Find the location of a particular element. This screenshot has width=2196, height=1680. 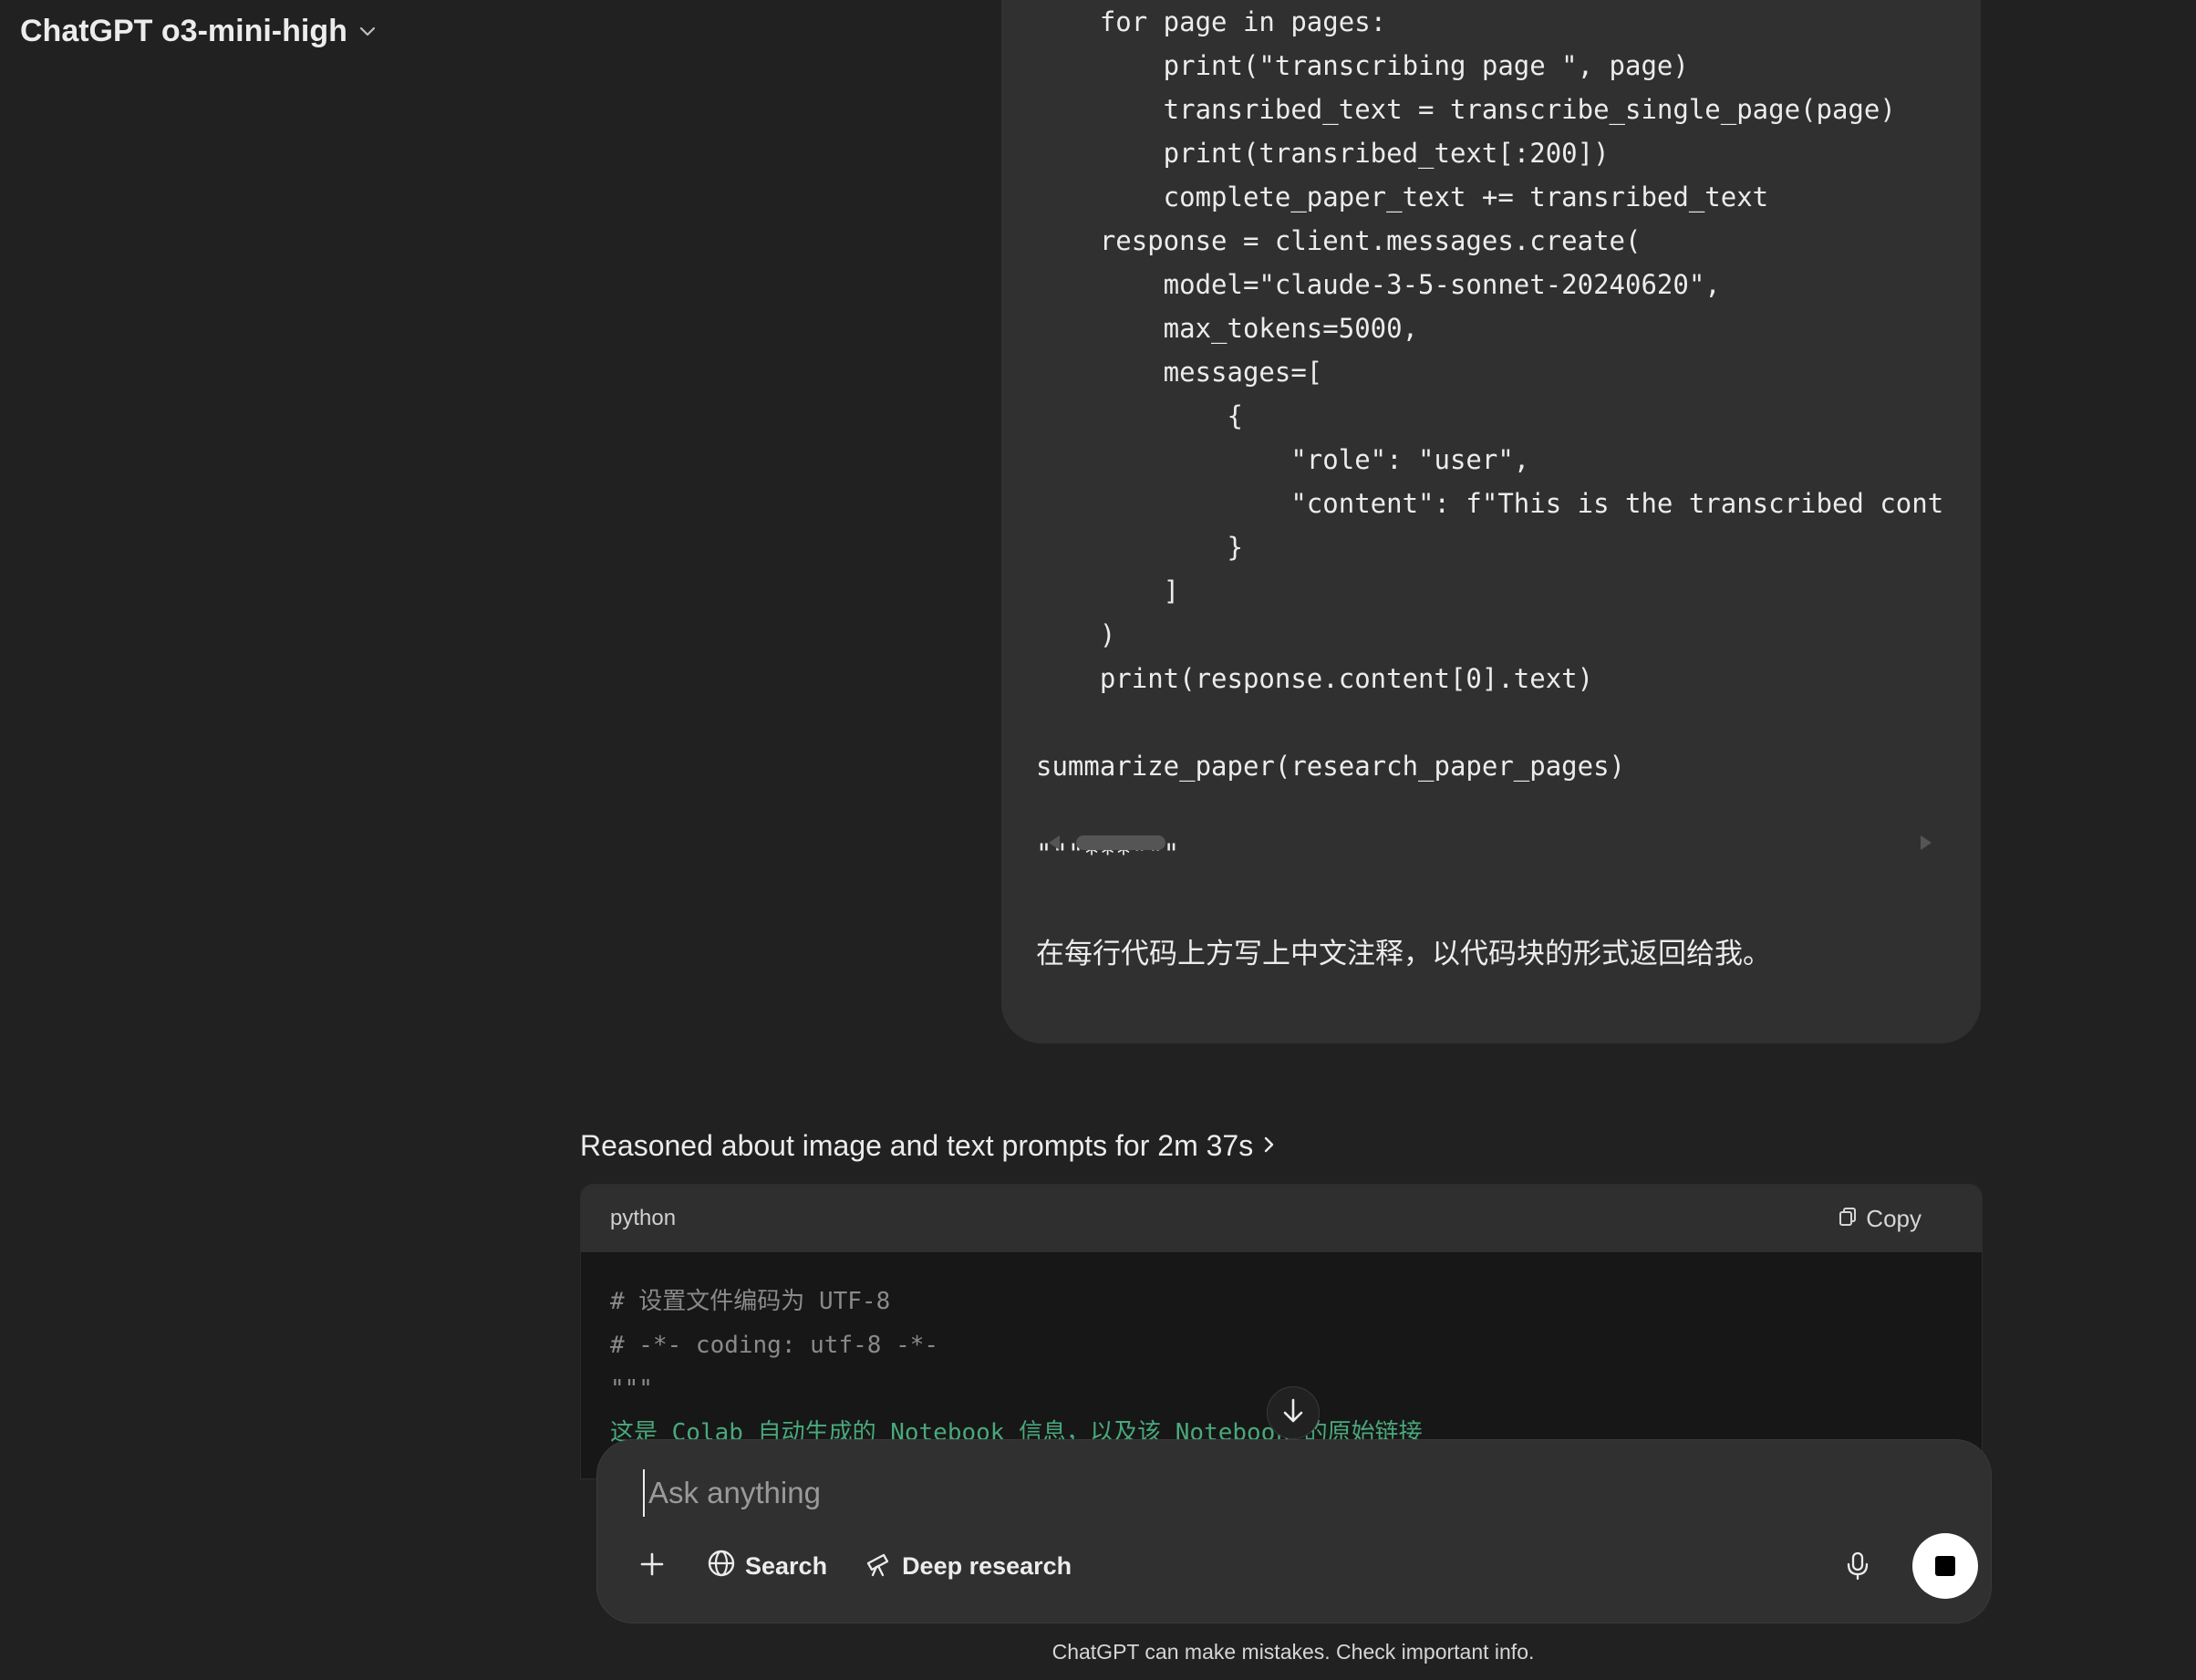

telescope-icon is located at coordinates (878, 1566).